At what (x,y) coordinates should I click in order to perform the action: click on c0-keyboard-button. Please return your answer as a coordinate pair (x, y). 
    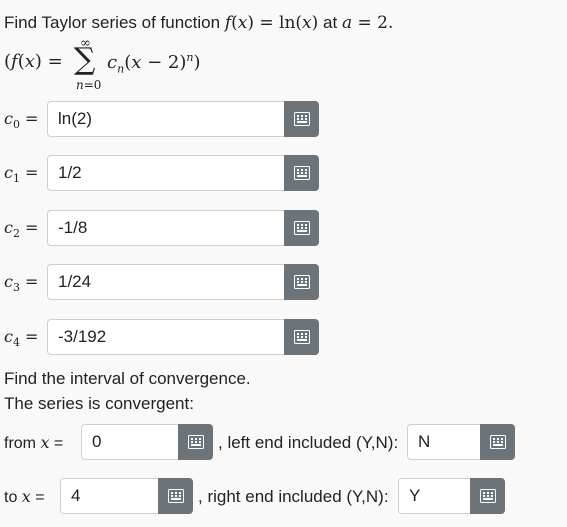
    Looking at the image, I should click on (301, 119).